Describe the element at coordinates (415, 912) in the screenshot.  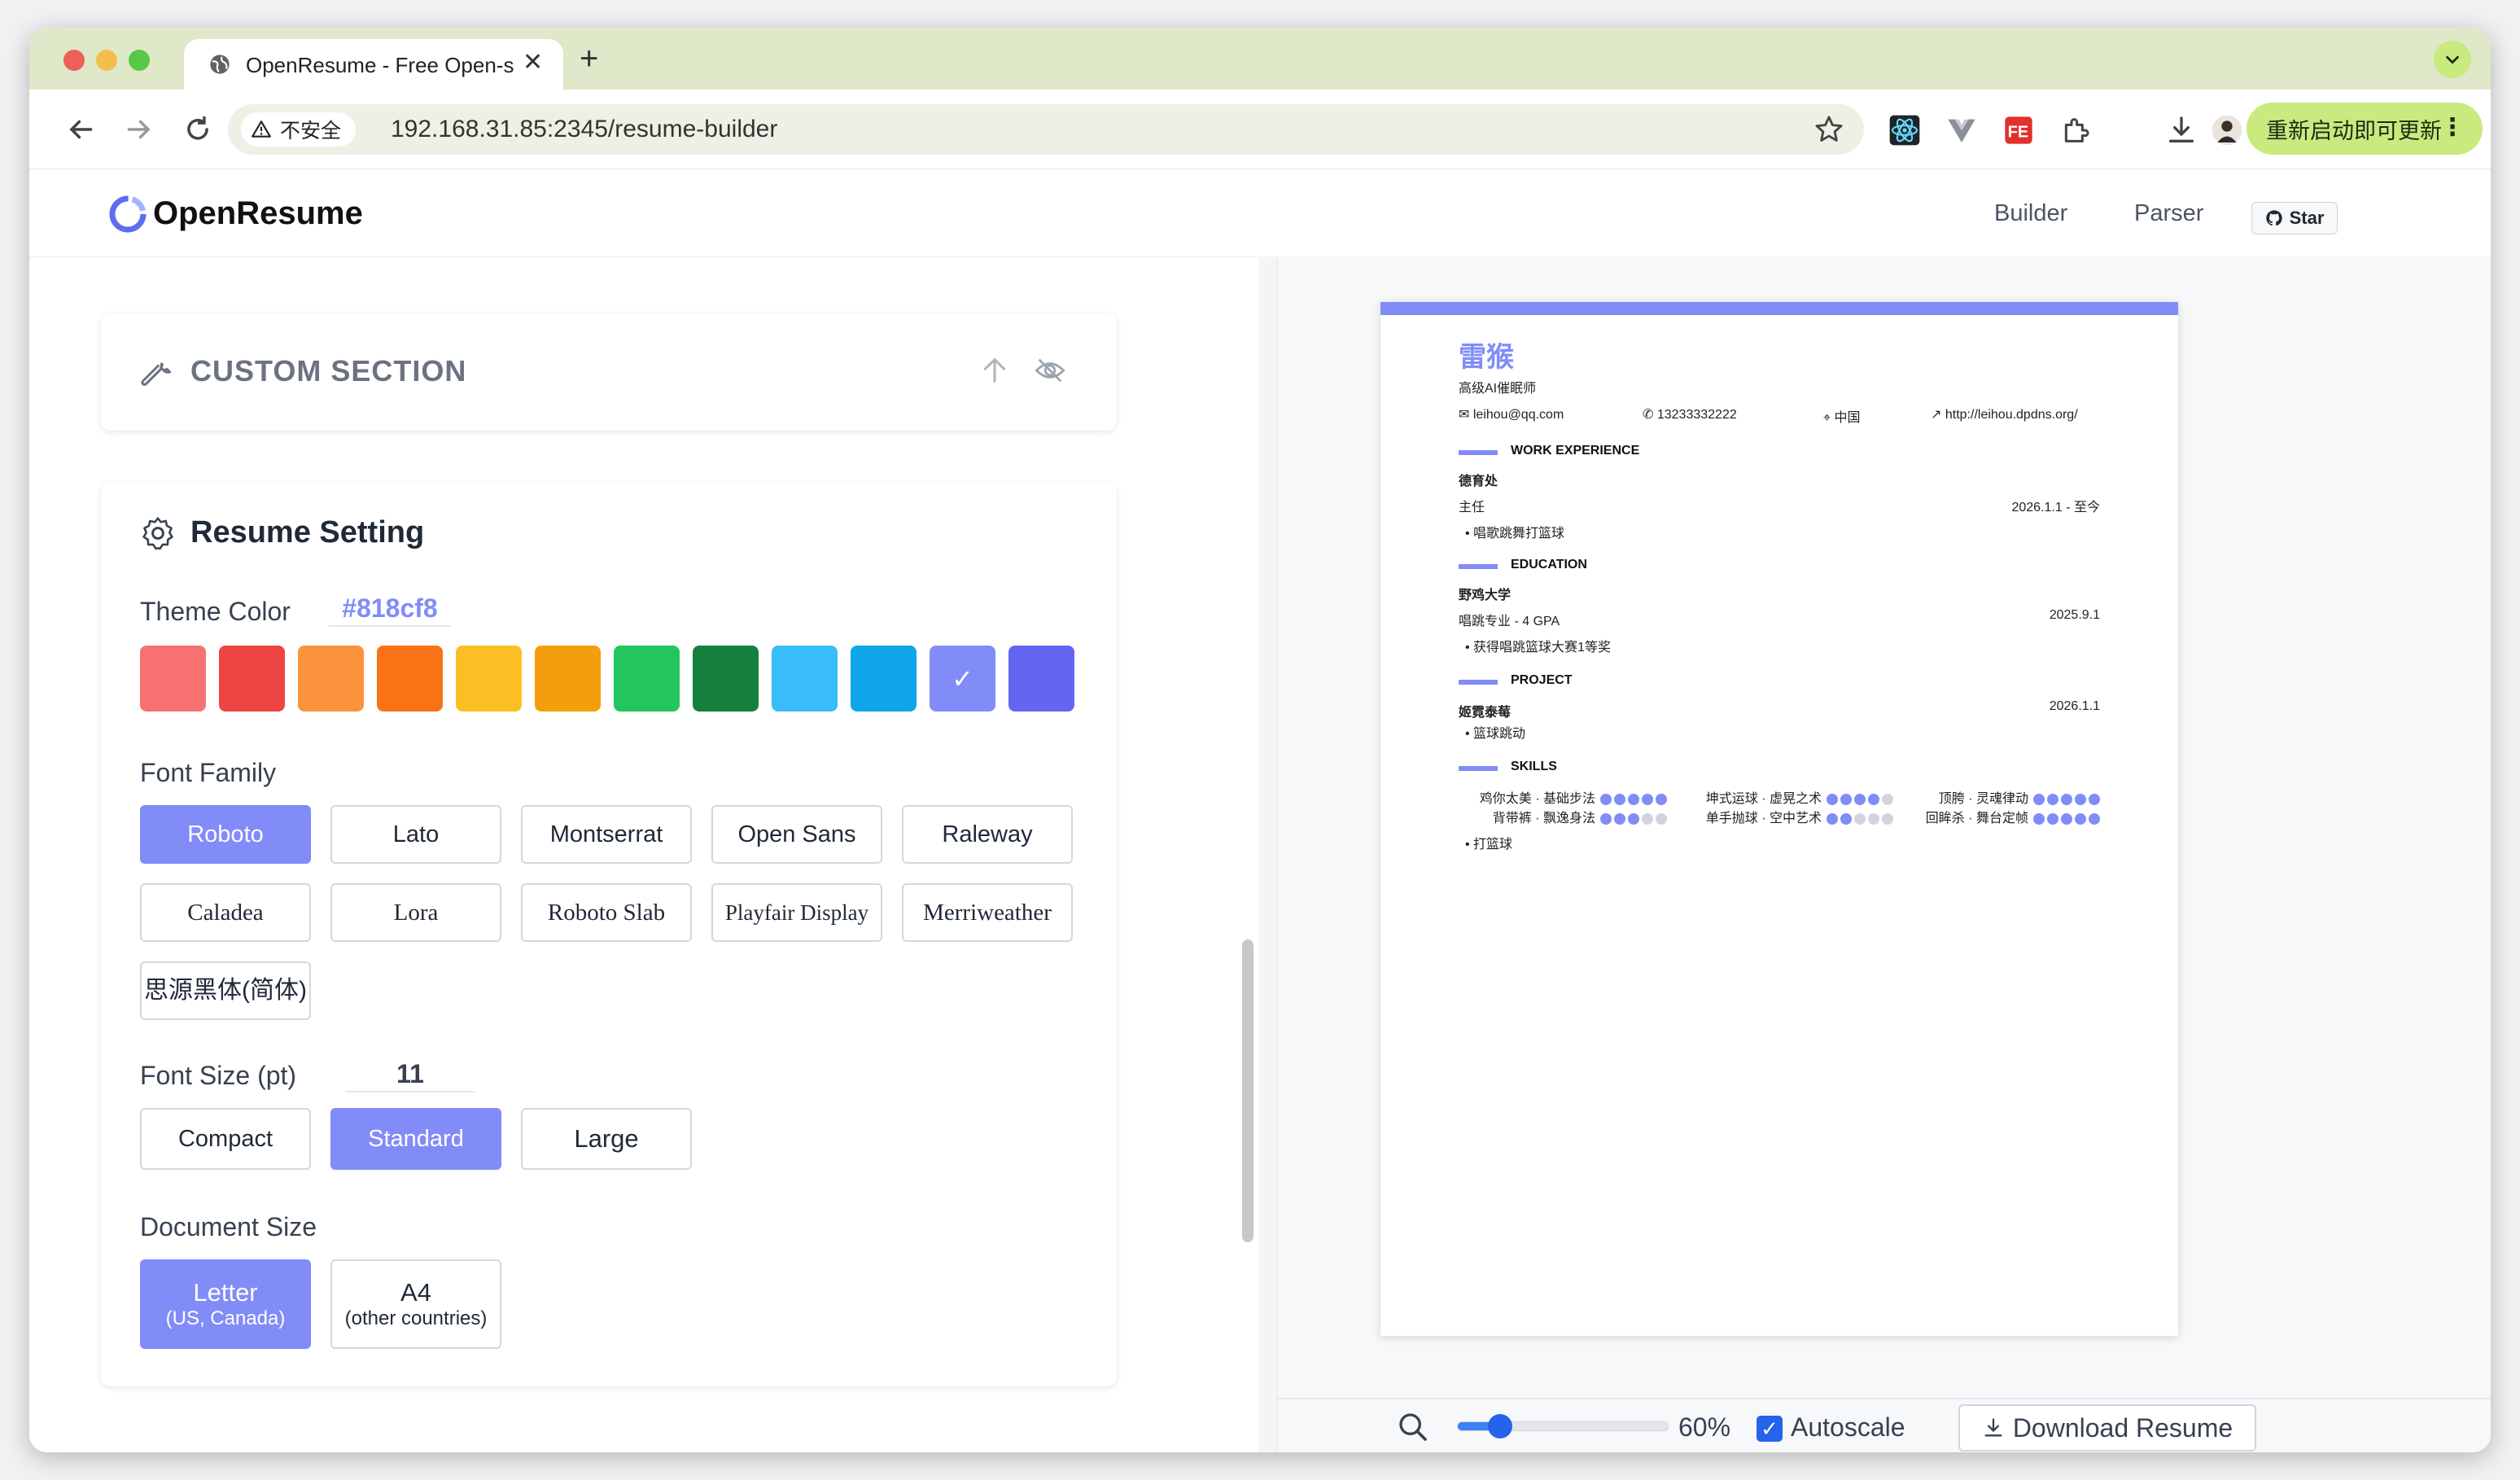
I see `font-option-lora: Lora` at that location.